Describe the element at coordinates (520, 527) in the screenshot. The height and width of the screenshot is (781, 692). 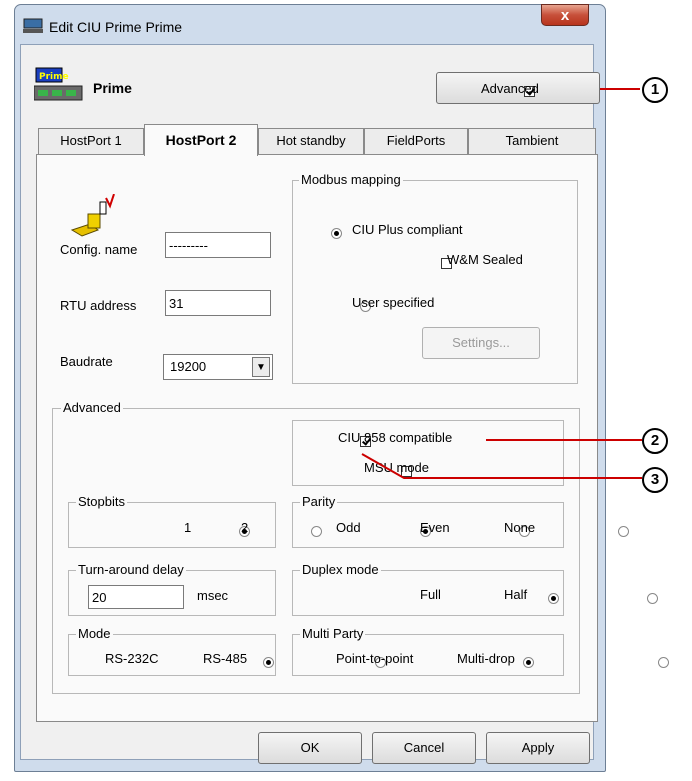
I see `parity-none-label: None` at that location.